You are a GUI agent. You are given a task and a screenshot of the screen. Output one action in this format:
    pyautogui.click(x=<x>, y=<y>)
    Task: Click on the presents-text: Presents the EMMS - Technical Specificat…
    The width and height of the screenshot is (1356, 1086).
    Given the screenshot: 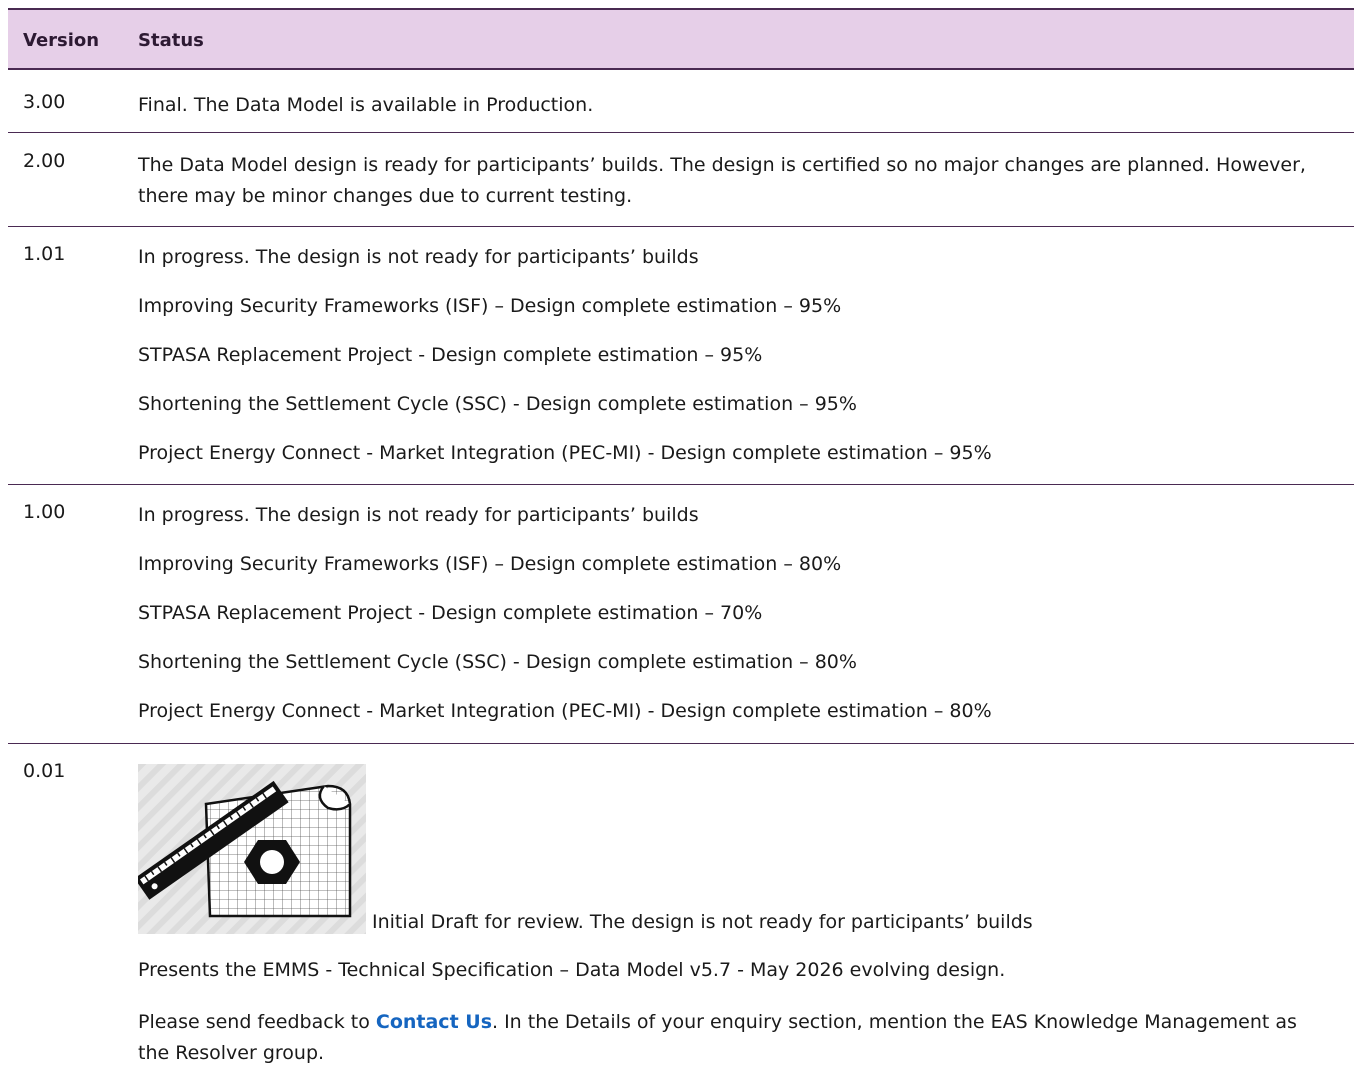 What is the action you would take?
    pyautogui.click(x=572, y=970)
    